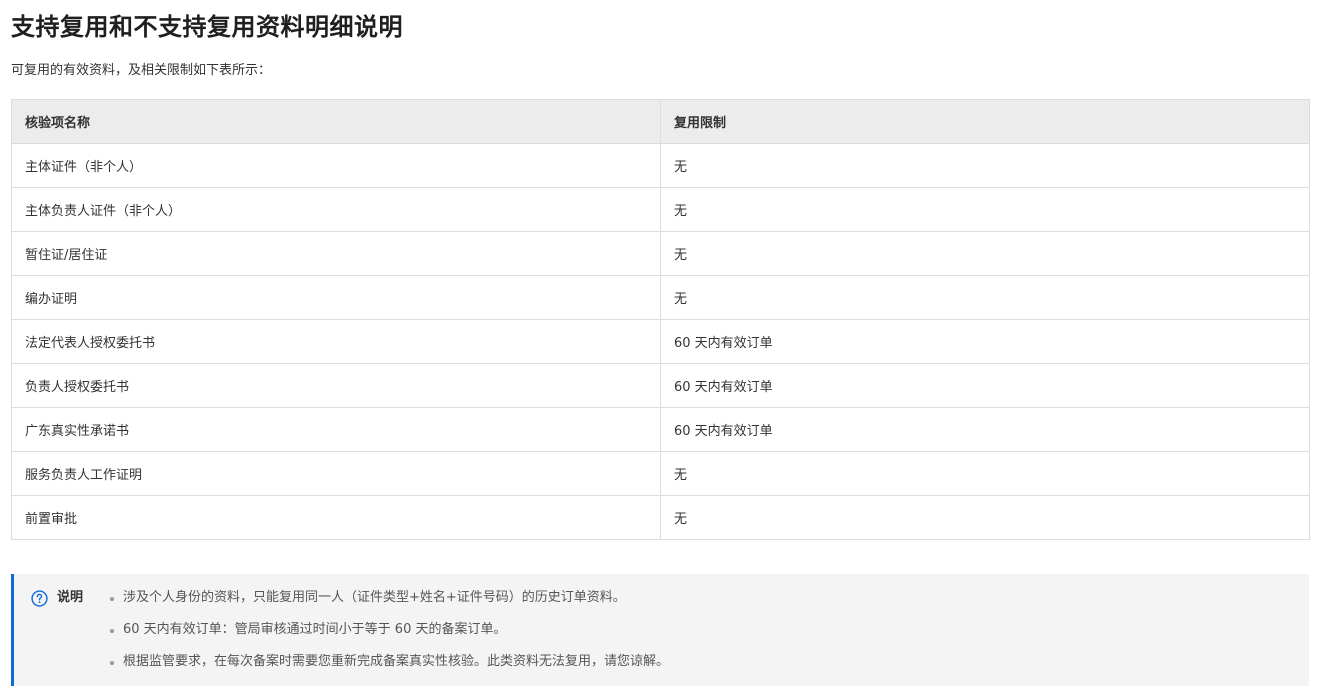 The height and width of the screenshot is (696, 1317). Describe the element at coordinates (207, 27) in the screenshot. I see `page-title: 支持复用和不支持复用资料明细说明` at that location.